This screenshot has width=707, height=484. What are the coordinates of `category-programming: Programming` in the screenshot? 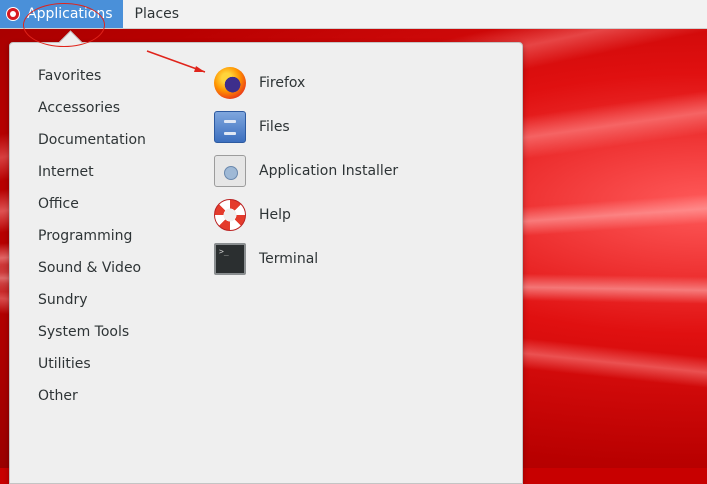 It's located at (110, 236).